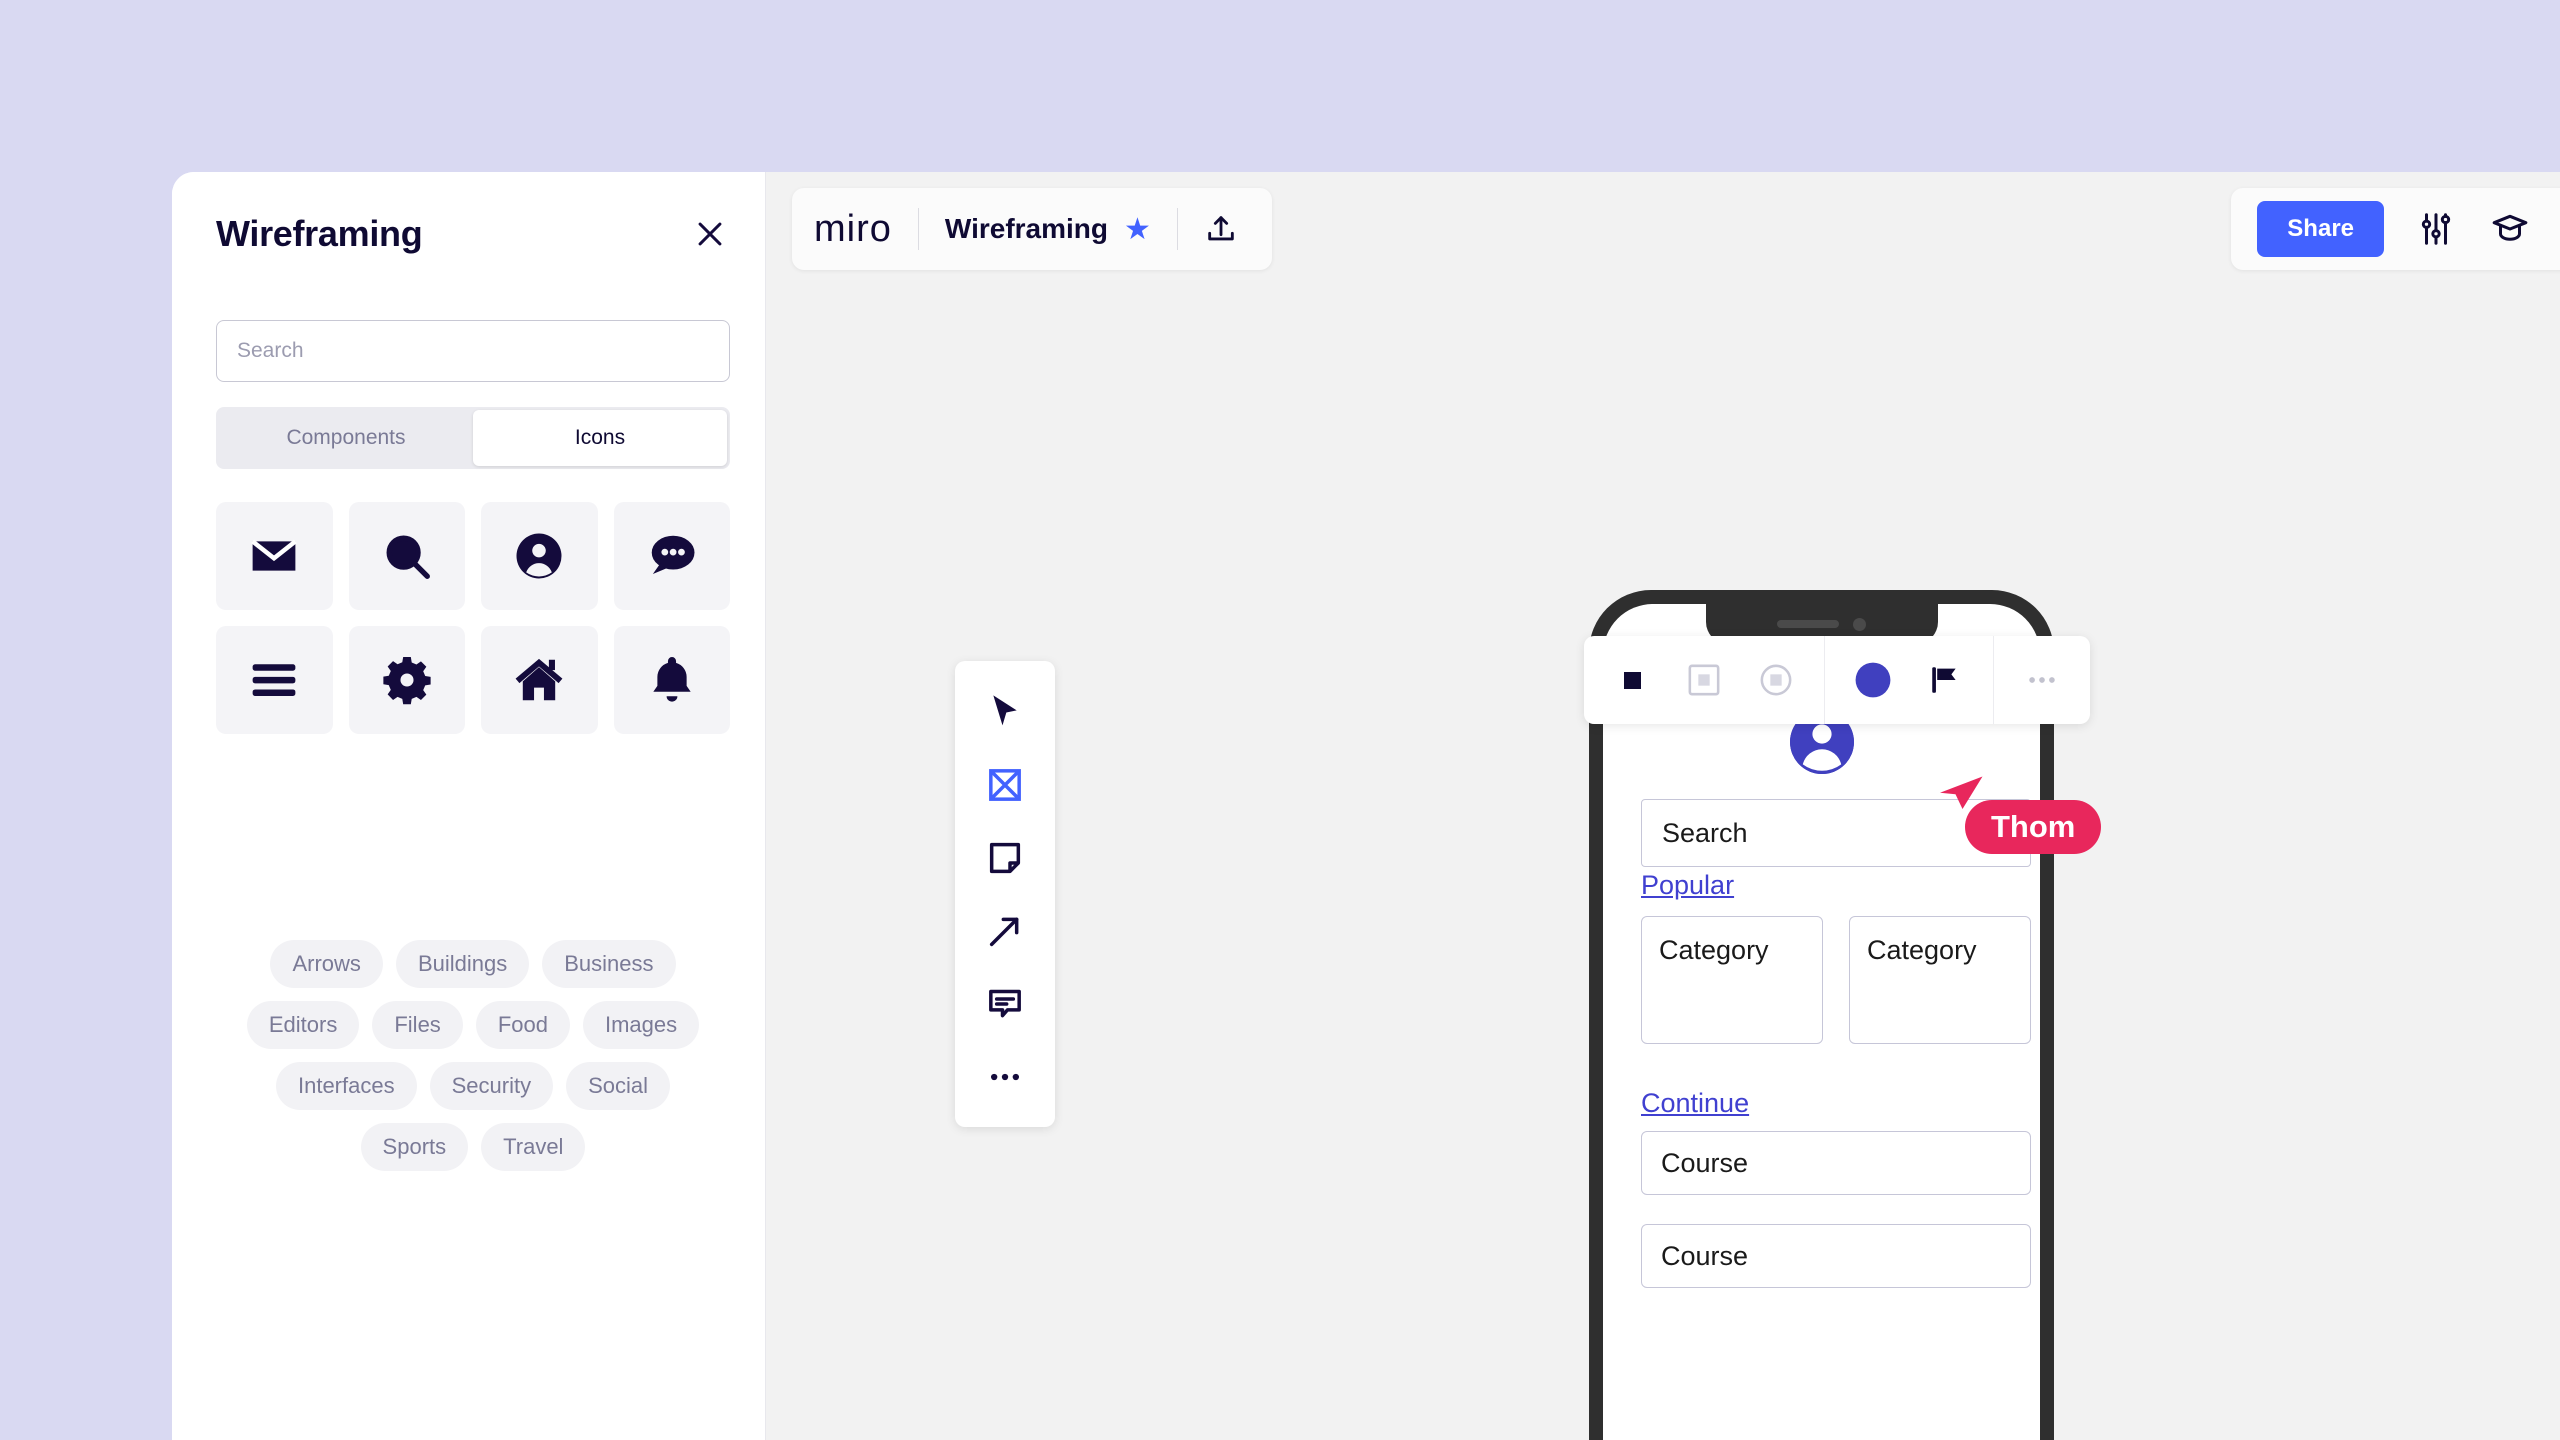 Image resolution: width=2560 pixels, height=1440 pixels. I want to click on comment-tool, so click(1005, 1004).